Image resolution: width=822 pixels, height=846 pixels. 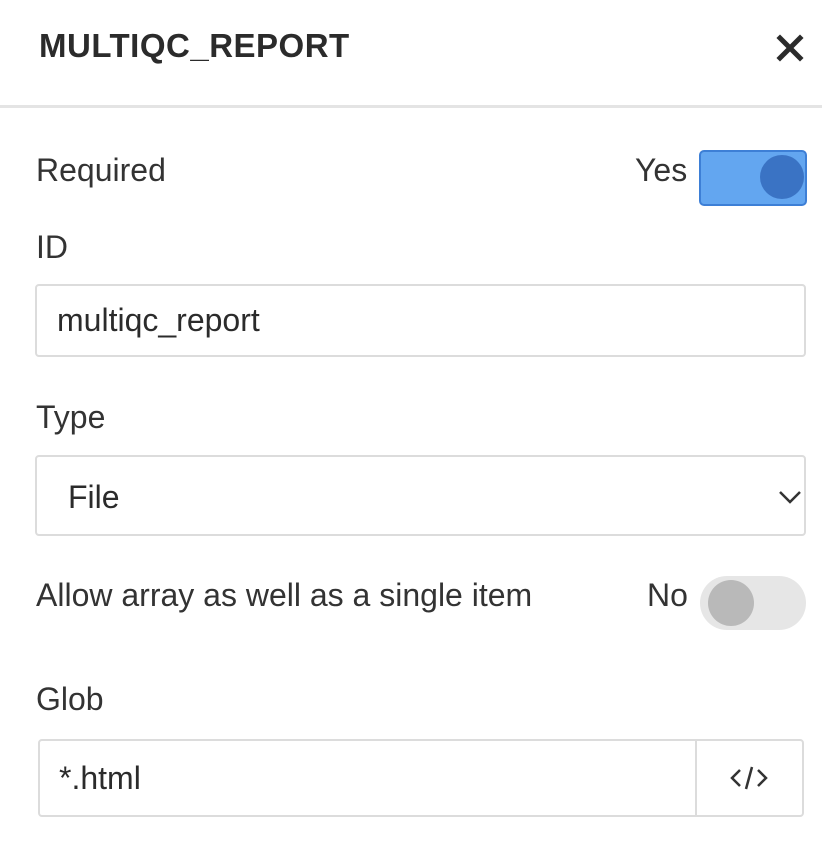 What do you see at coordinates (70, 699) in the screenshot?
I see `glob-label: Glob` at bounding box center [70, 699].